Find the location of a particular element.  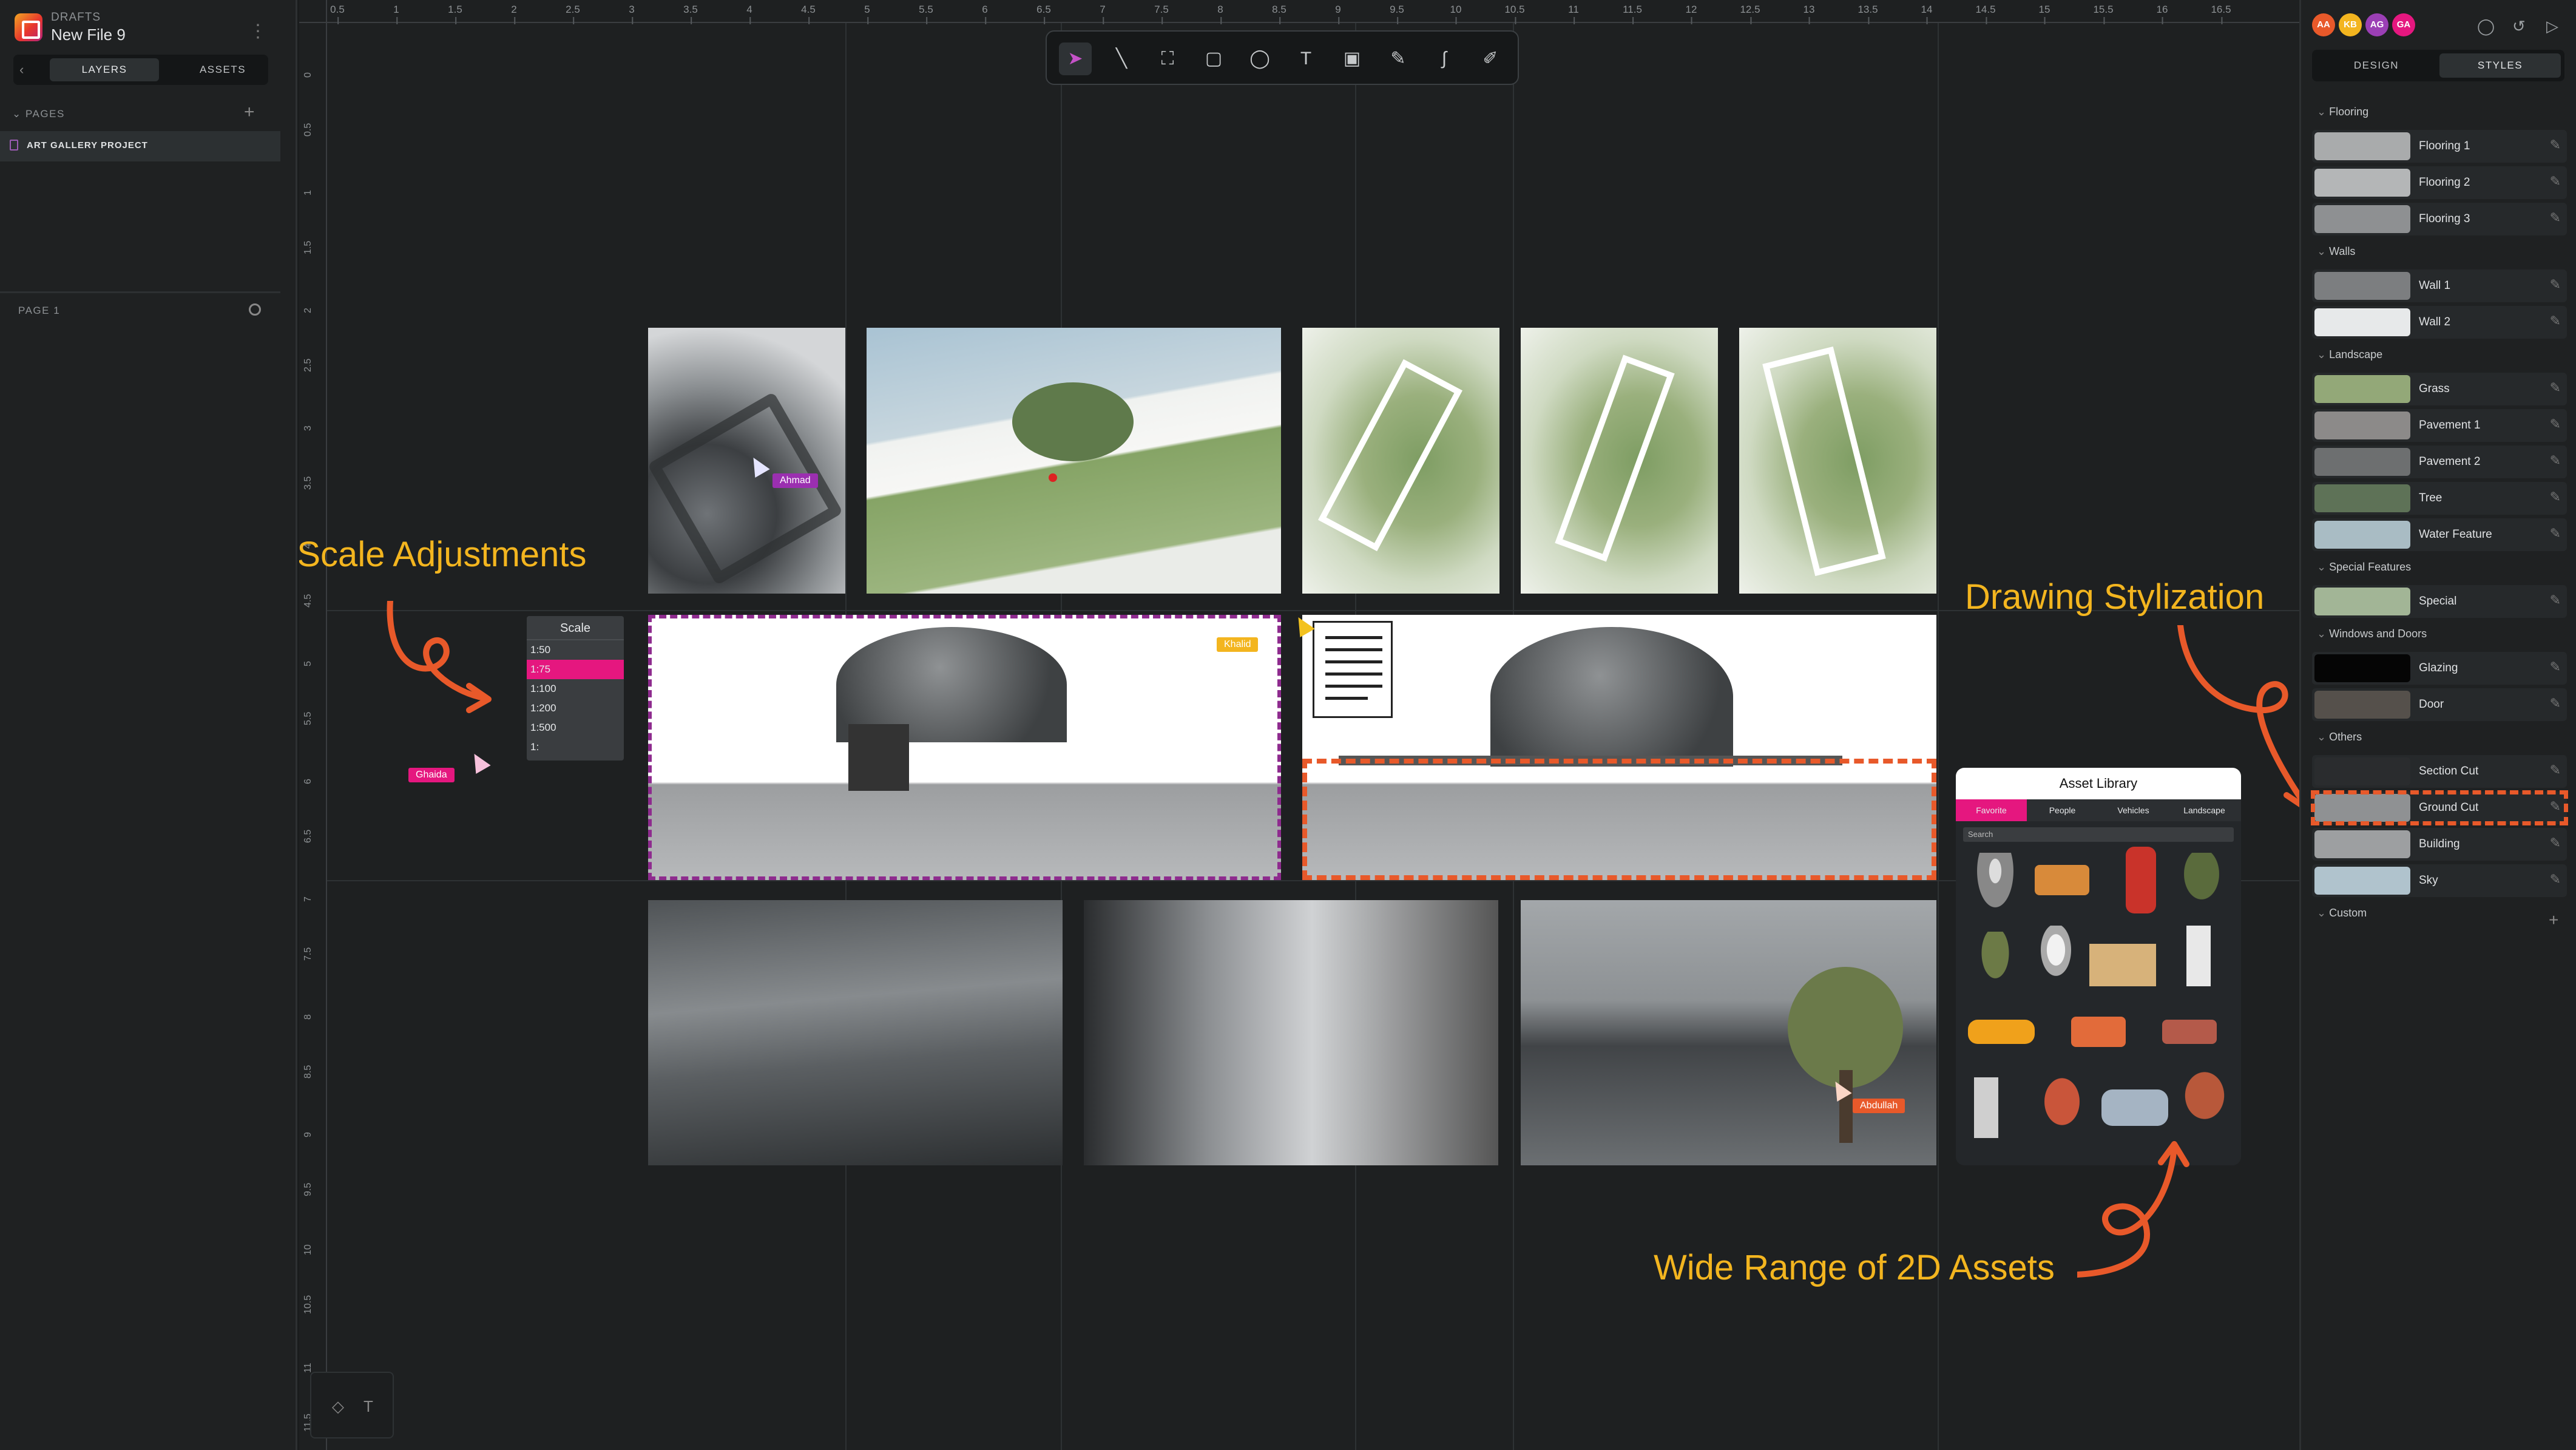

ellipse-tool: ◯ is located at coordinates (1259, 58).